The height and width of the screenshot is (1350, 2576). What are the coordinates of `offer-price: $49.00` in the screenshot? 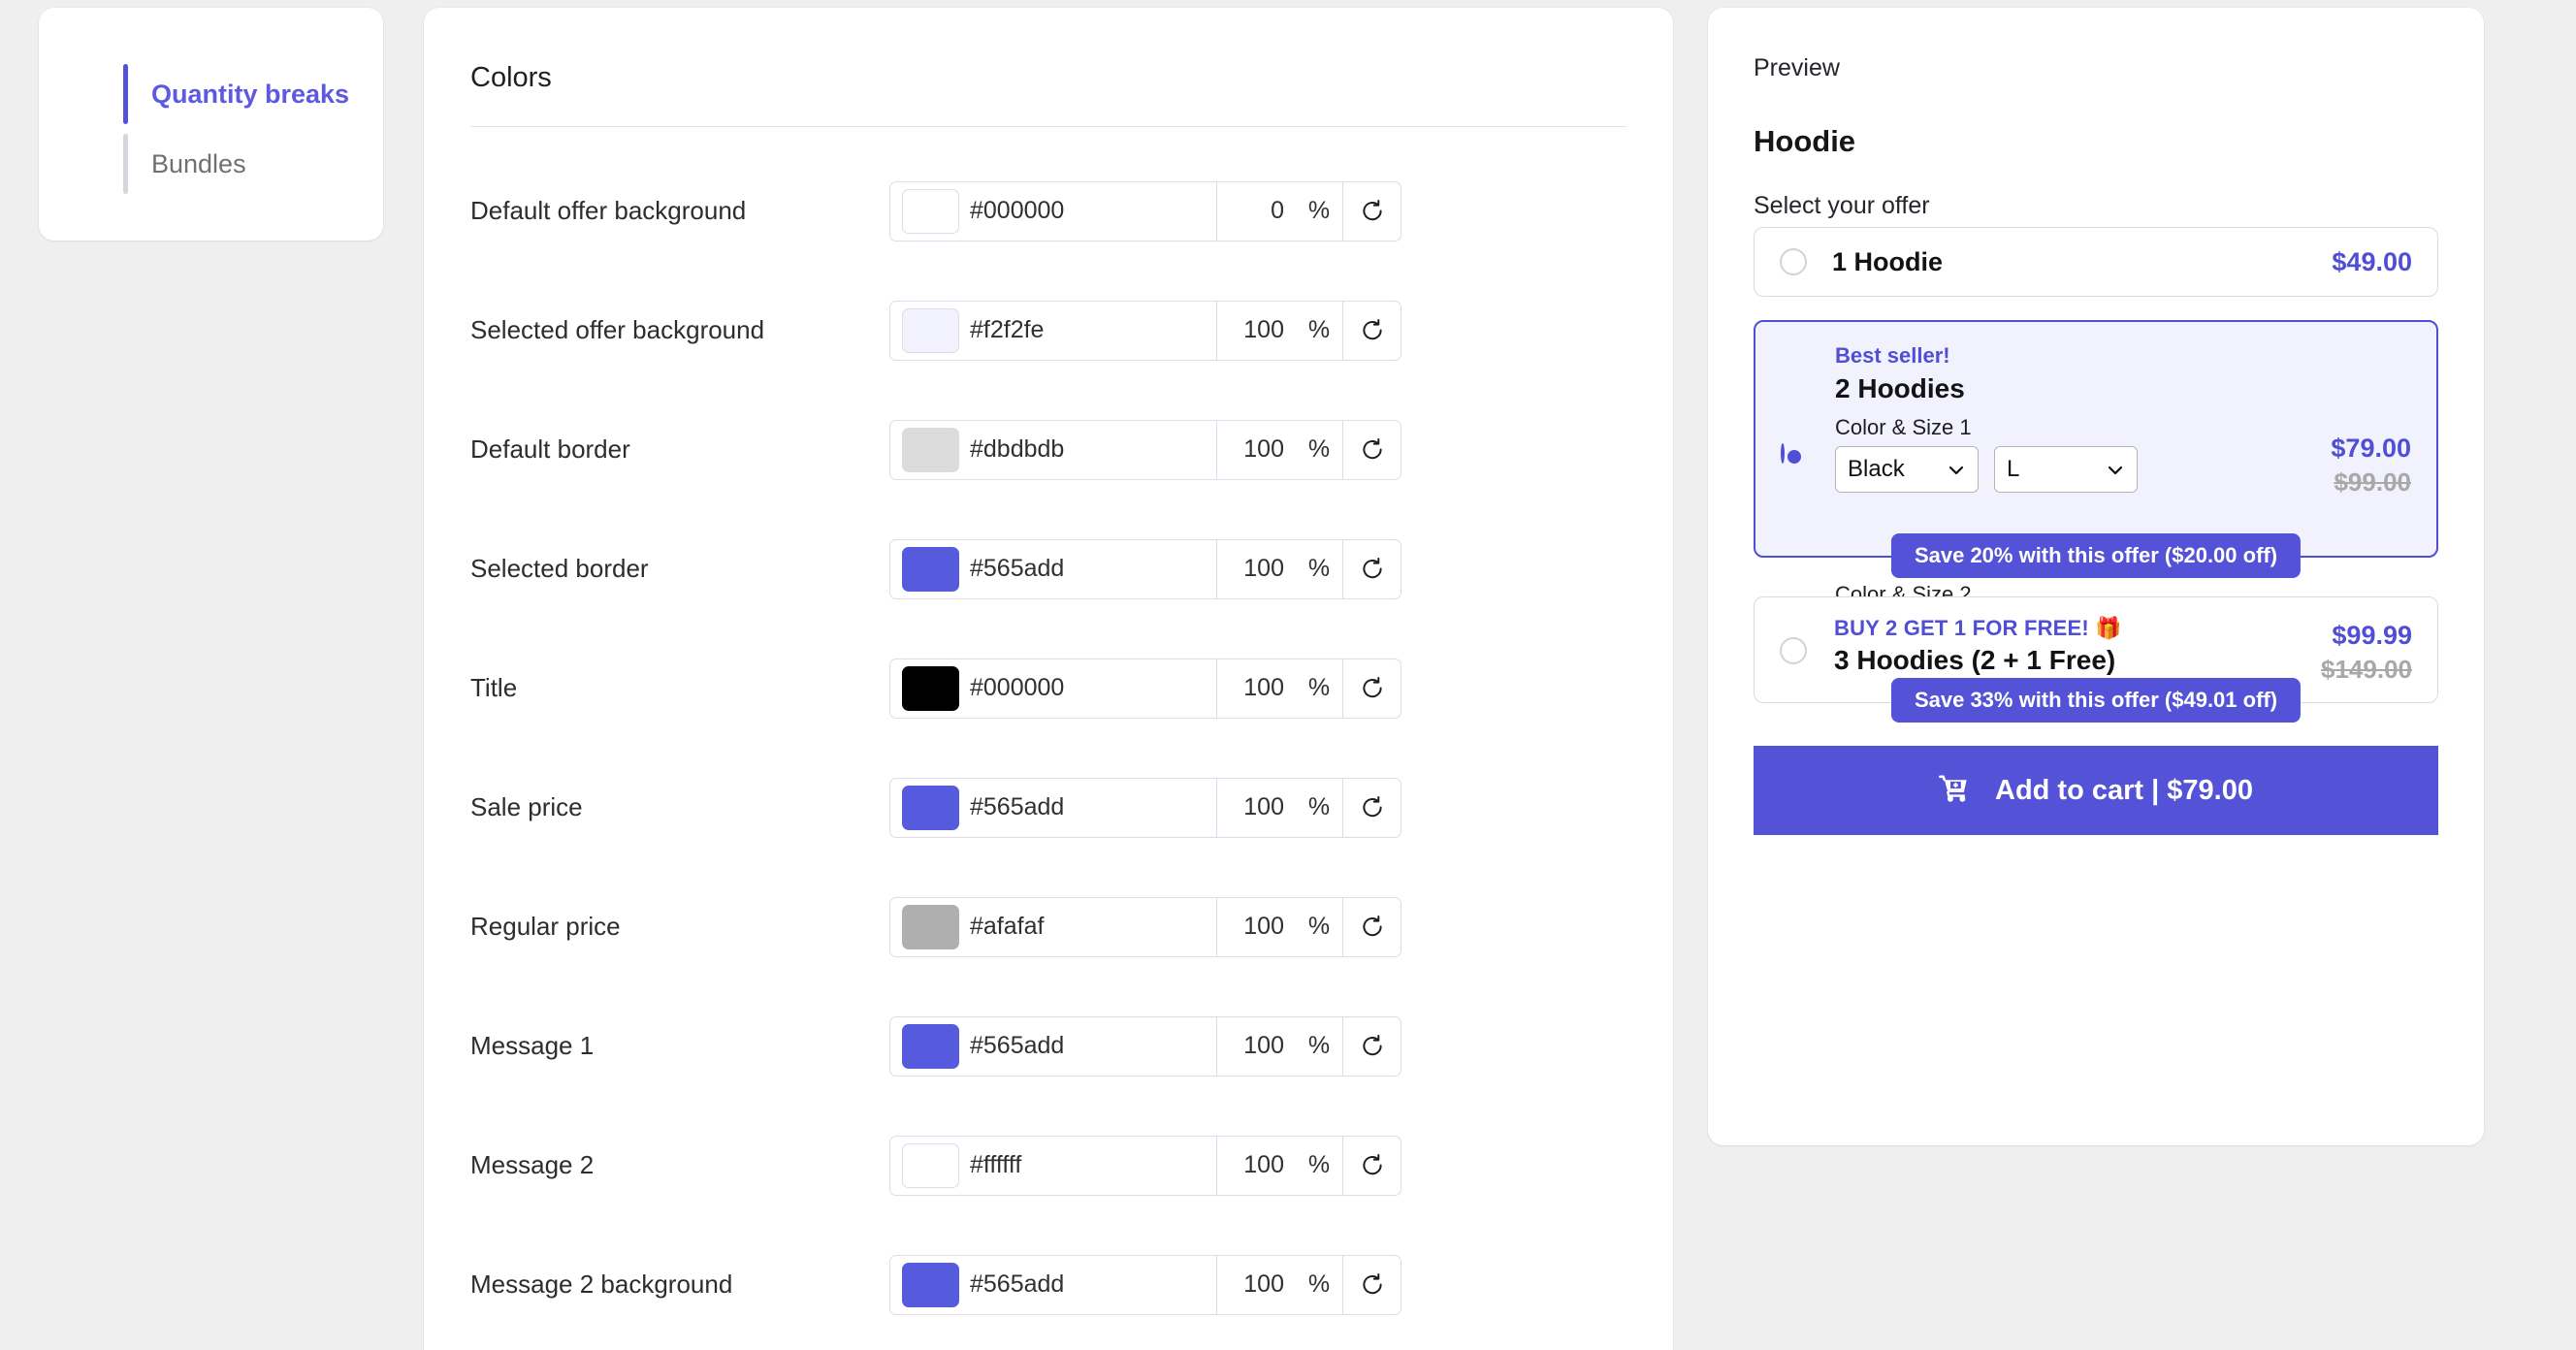 It's located at (2372, 261).